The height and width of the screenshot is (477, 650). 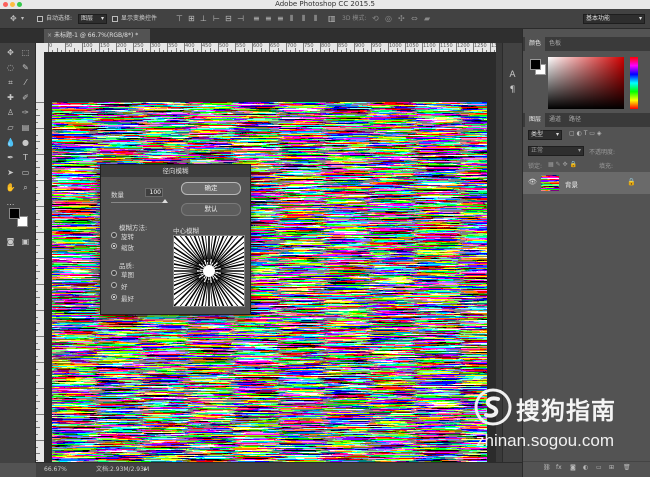 What do you see at coordinates (25, 142) in the screenshot?
I see `dodge-tool-icon: ●` at bounding box center [25, 142].